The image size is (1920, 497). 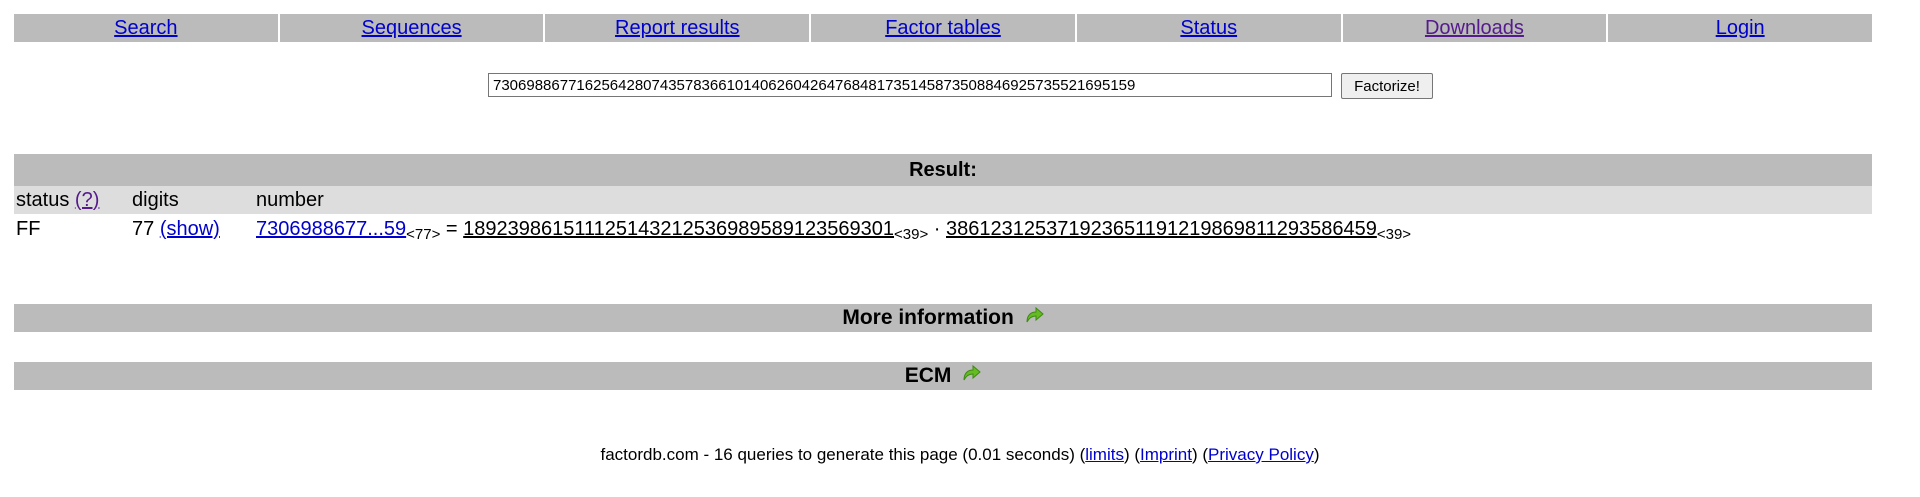 I want to click on ecm-bar: ECM, so click(x=943, y=376).